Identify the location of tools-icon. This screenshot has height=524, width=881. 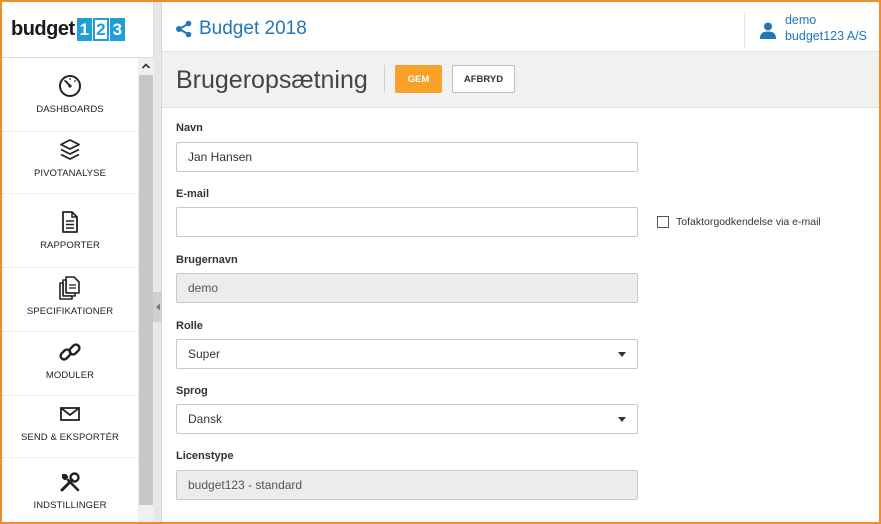
(70, 482).